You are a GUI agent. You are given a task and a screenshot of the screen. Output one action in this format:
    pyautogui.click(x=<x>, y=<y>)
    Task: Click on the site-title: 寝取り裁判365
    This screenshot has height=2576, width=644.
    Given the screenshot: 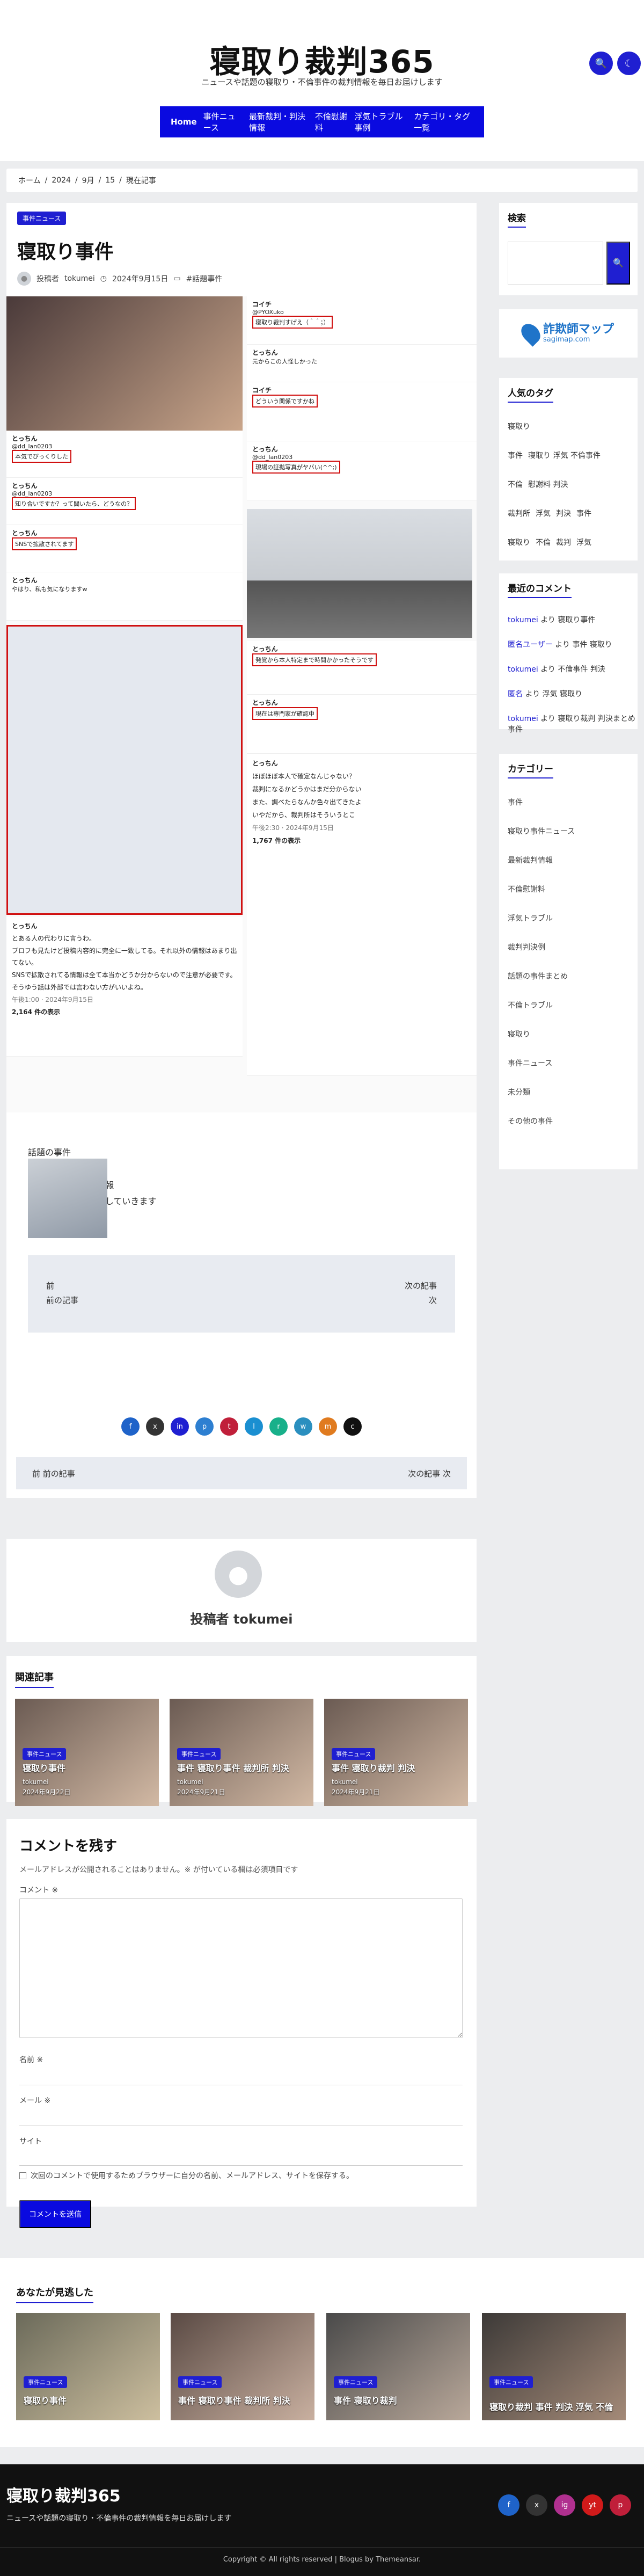 What is the action you would take?
    pyautogui.click(x=322, y=59)
    